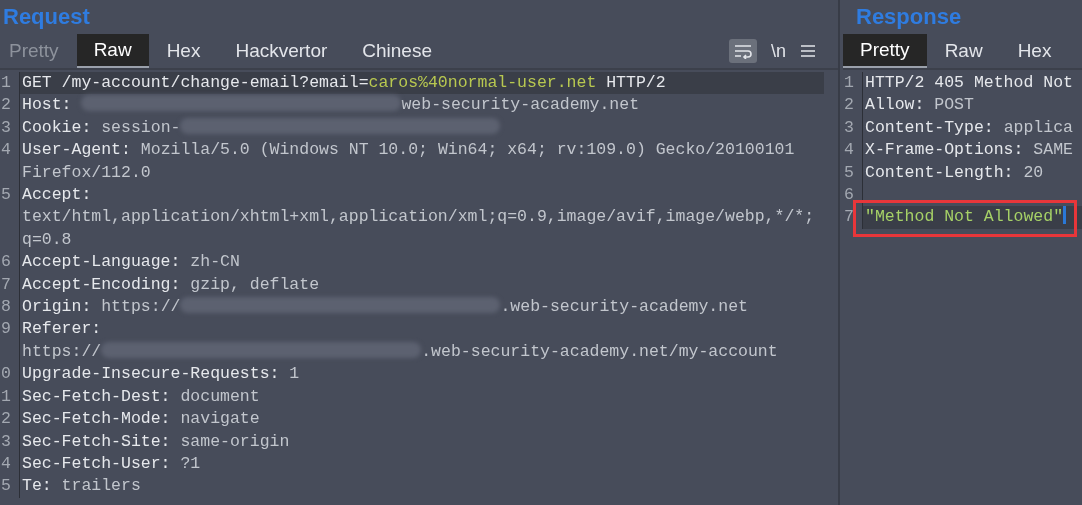 The width and height of the screenshot is (1082, 505). What do you see at coordinates (57, 307) in the screenshot?
I see `code-text: Origin:` at bounding box center [57, 307].